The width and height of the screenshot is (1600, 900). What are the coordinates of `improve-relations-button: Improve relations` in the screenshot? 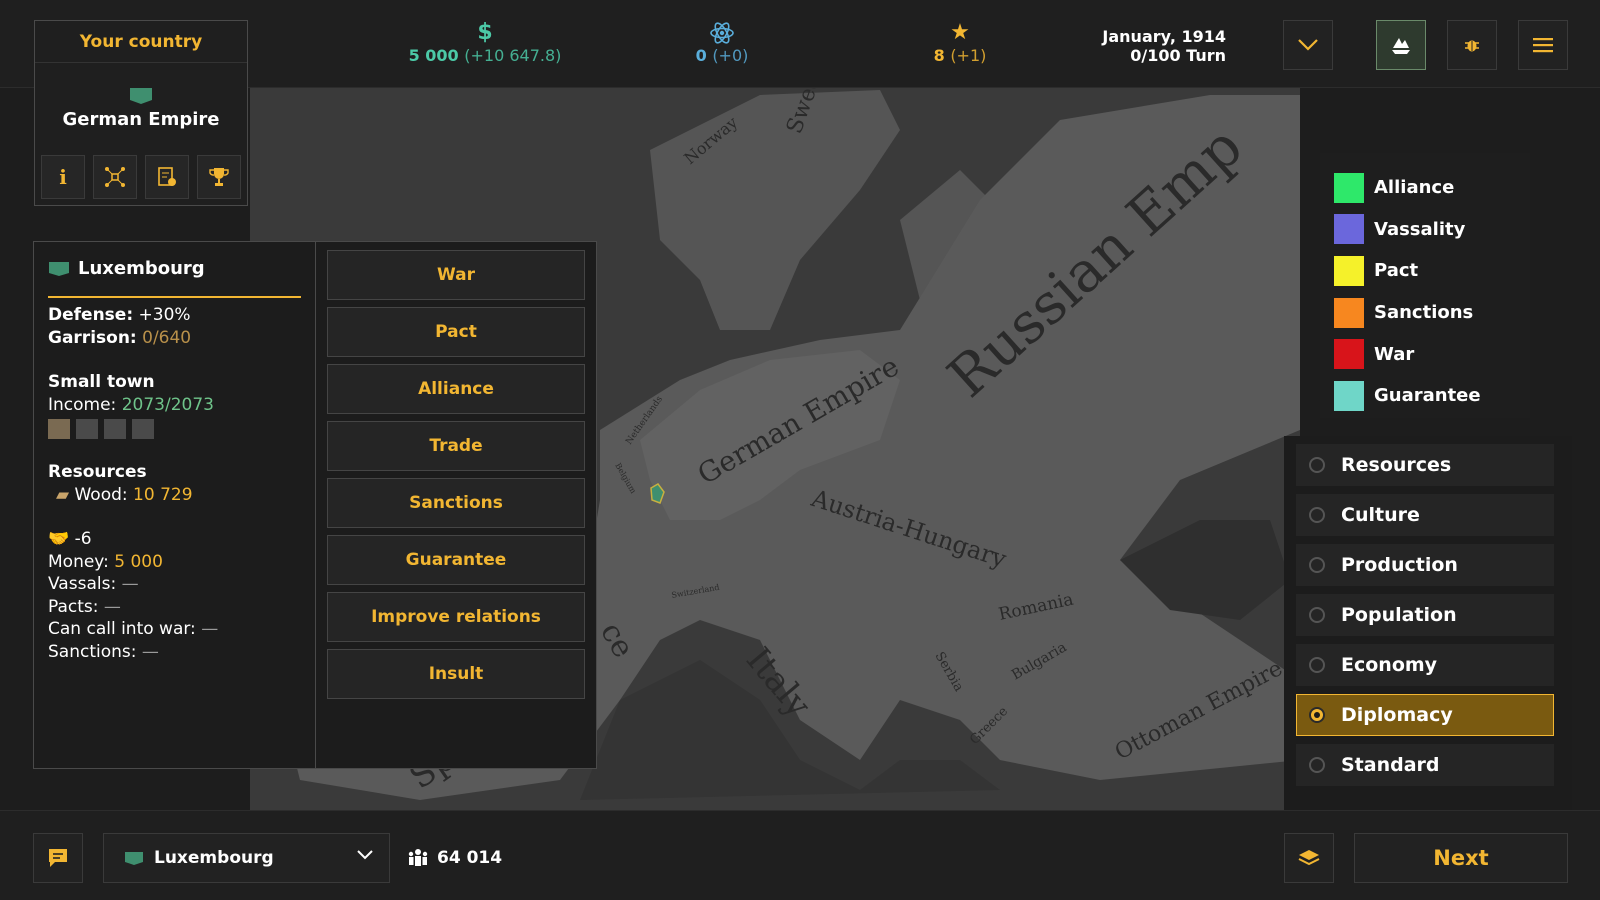 It's located at (456, 617).